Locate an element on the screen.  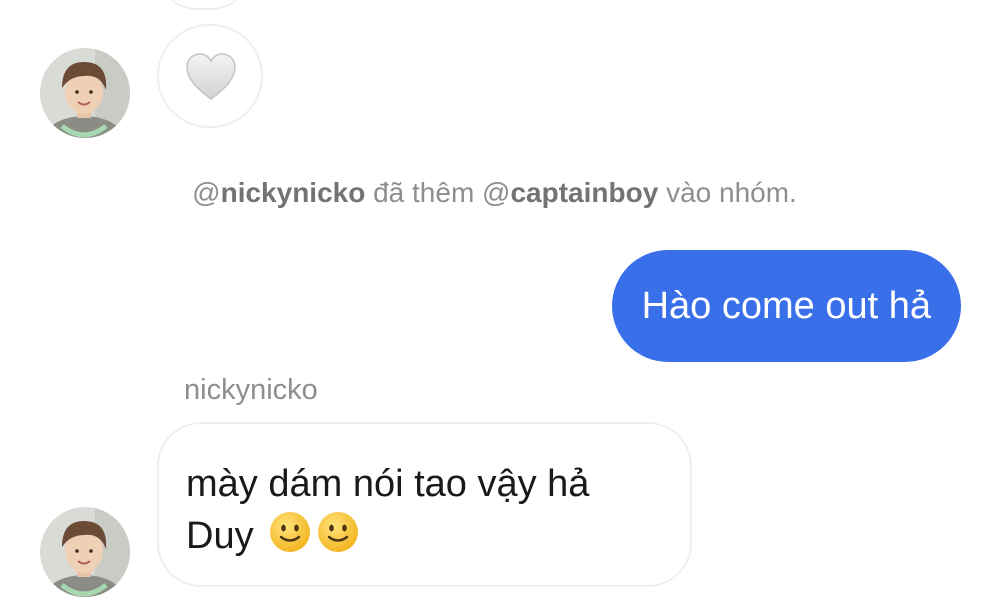
system-note-actor: nickynicko is located at coordinates (293, 192).